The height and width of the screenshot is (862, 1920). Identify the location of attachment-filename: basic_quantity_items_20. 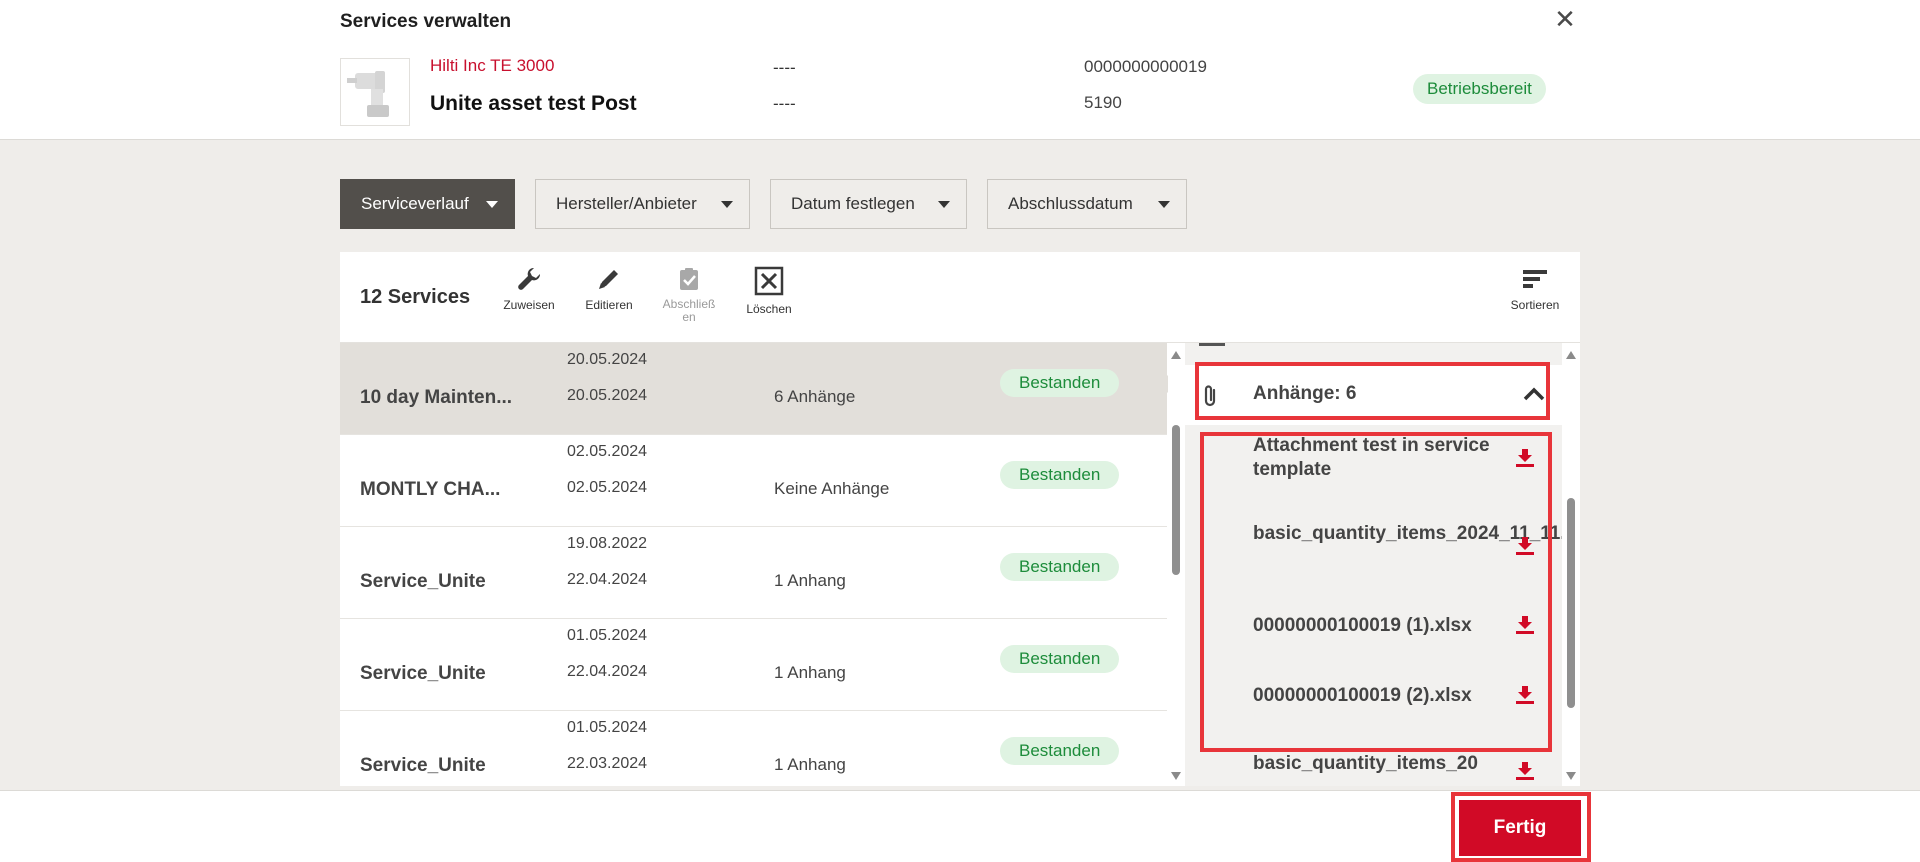
(1365, 763).